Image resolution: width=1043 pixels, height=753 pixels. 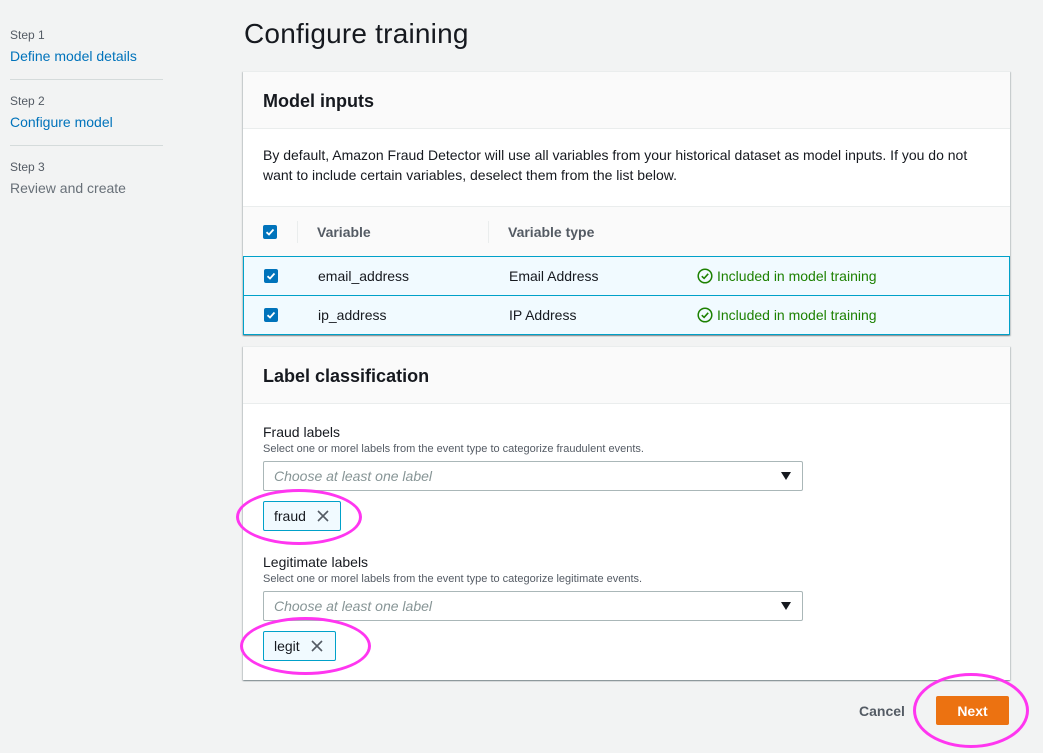 I want to click on wizard-step-3: Step 3 Review and create, so click(x=86, y=185).